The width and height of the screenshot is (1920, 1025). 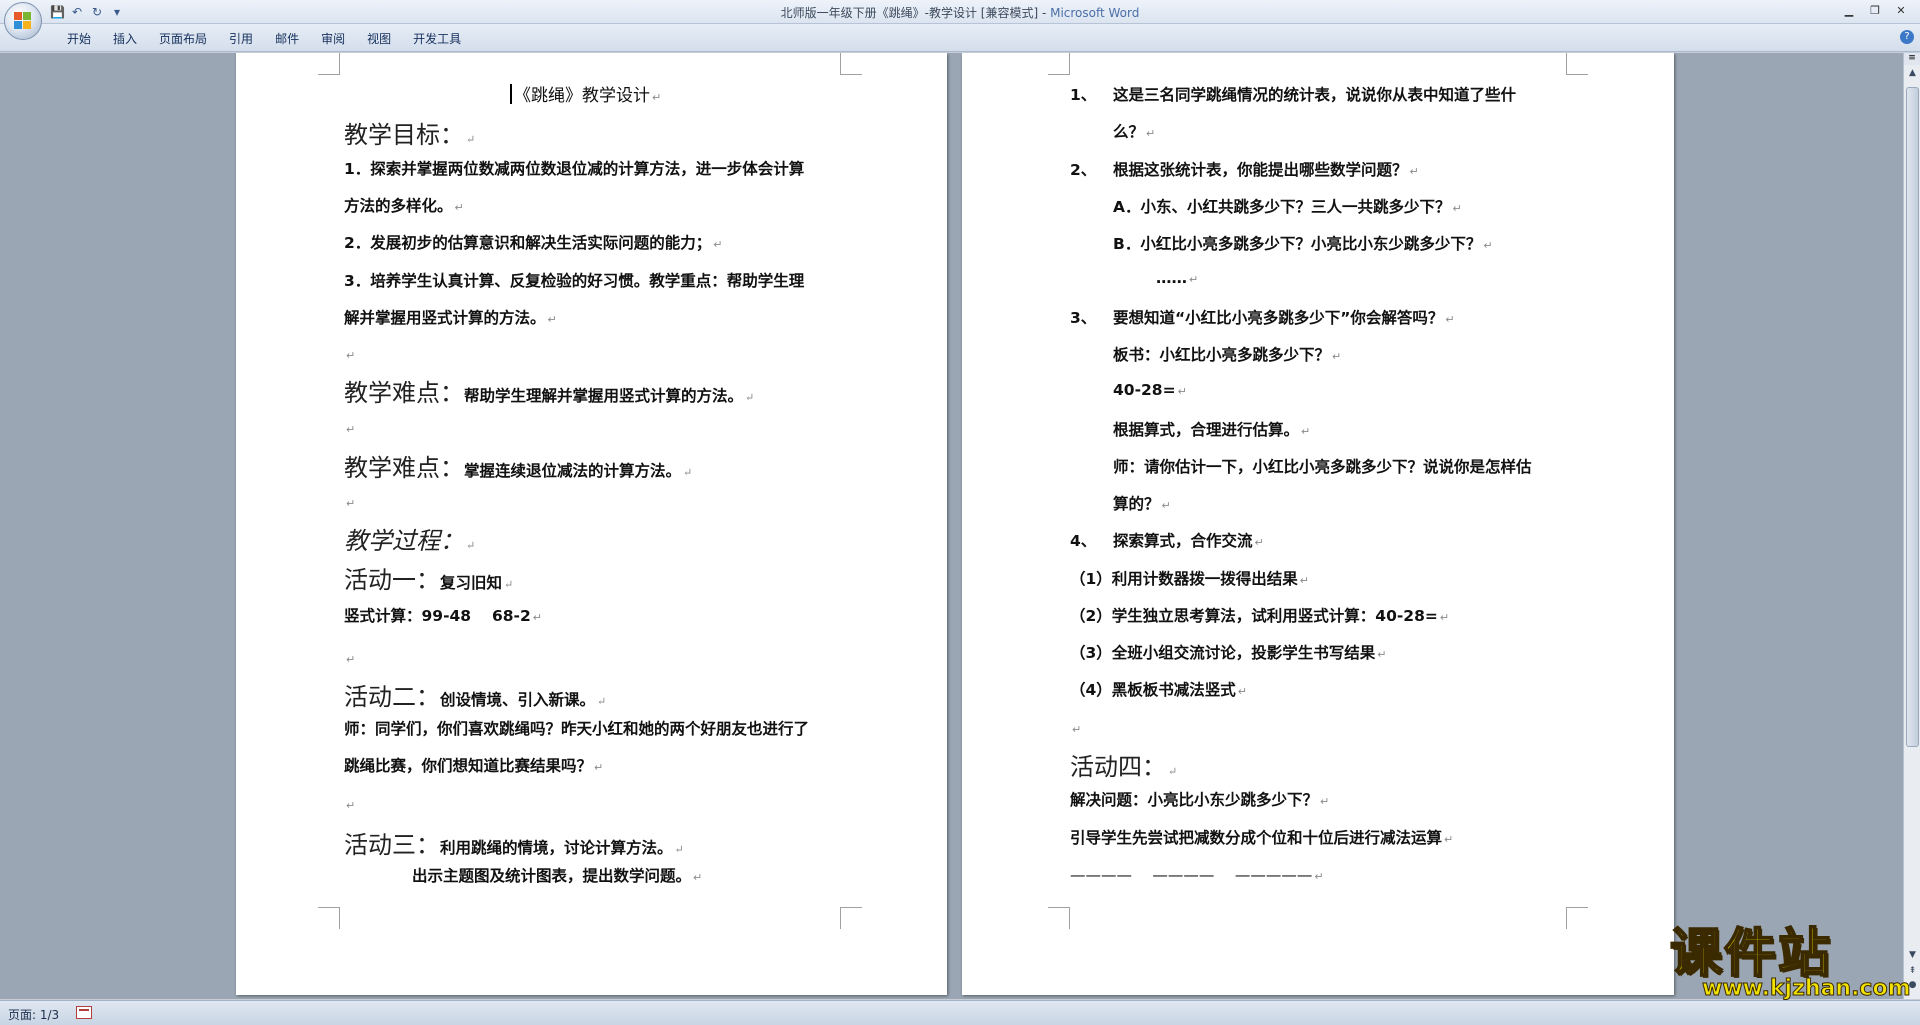 I want to click on paragraph: 师：请你估计一下，小红比小亮多跳多少下？说说你是怎样估, so click(x=1322, y=467).